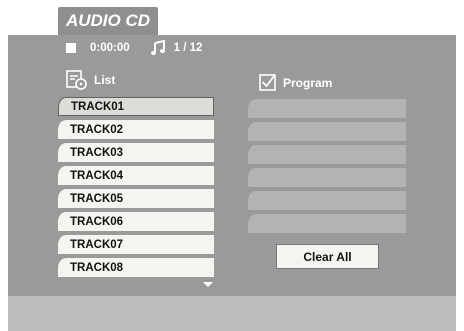 This screenshot has height=331, width=464. What do you see at coordinates (76, 80) in the screenshot?
I see `disc-list-icon` at bounding box center [76, 80].